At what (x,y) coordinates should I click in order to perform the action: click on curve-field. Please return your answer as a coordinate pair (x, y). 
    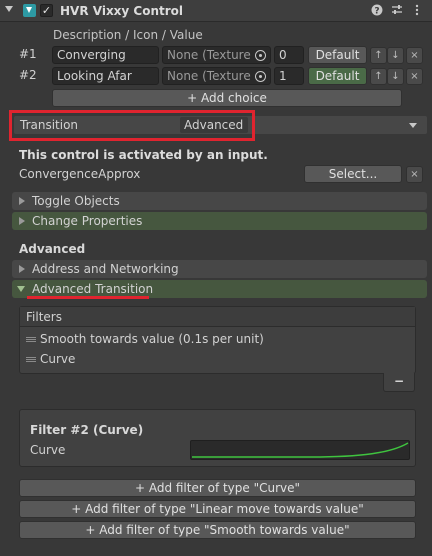
    Looking at the image, I should click on (300, 450).